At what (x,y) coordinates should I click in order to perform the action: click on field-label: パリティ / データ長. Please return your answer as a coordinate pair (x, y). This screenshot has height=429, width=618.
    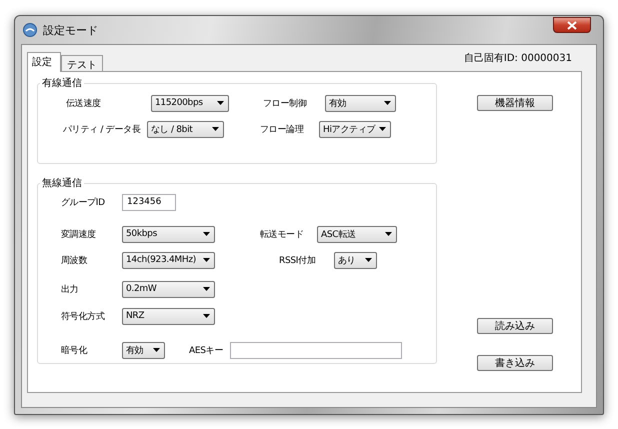
    Looking at the image, I should click on (102, 130).